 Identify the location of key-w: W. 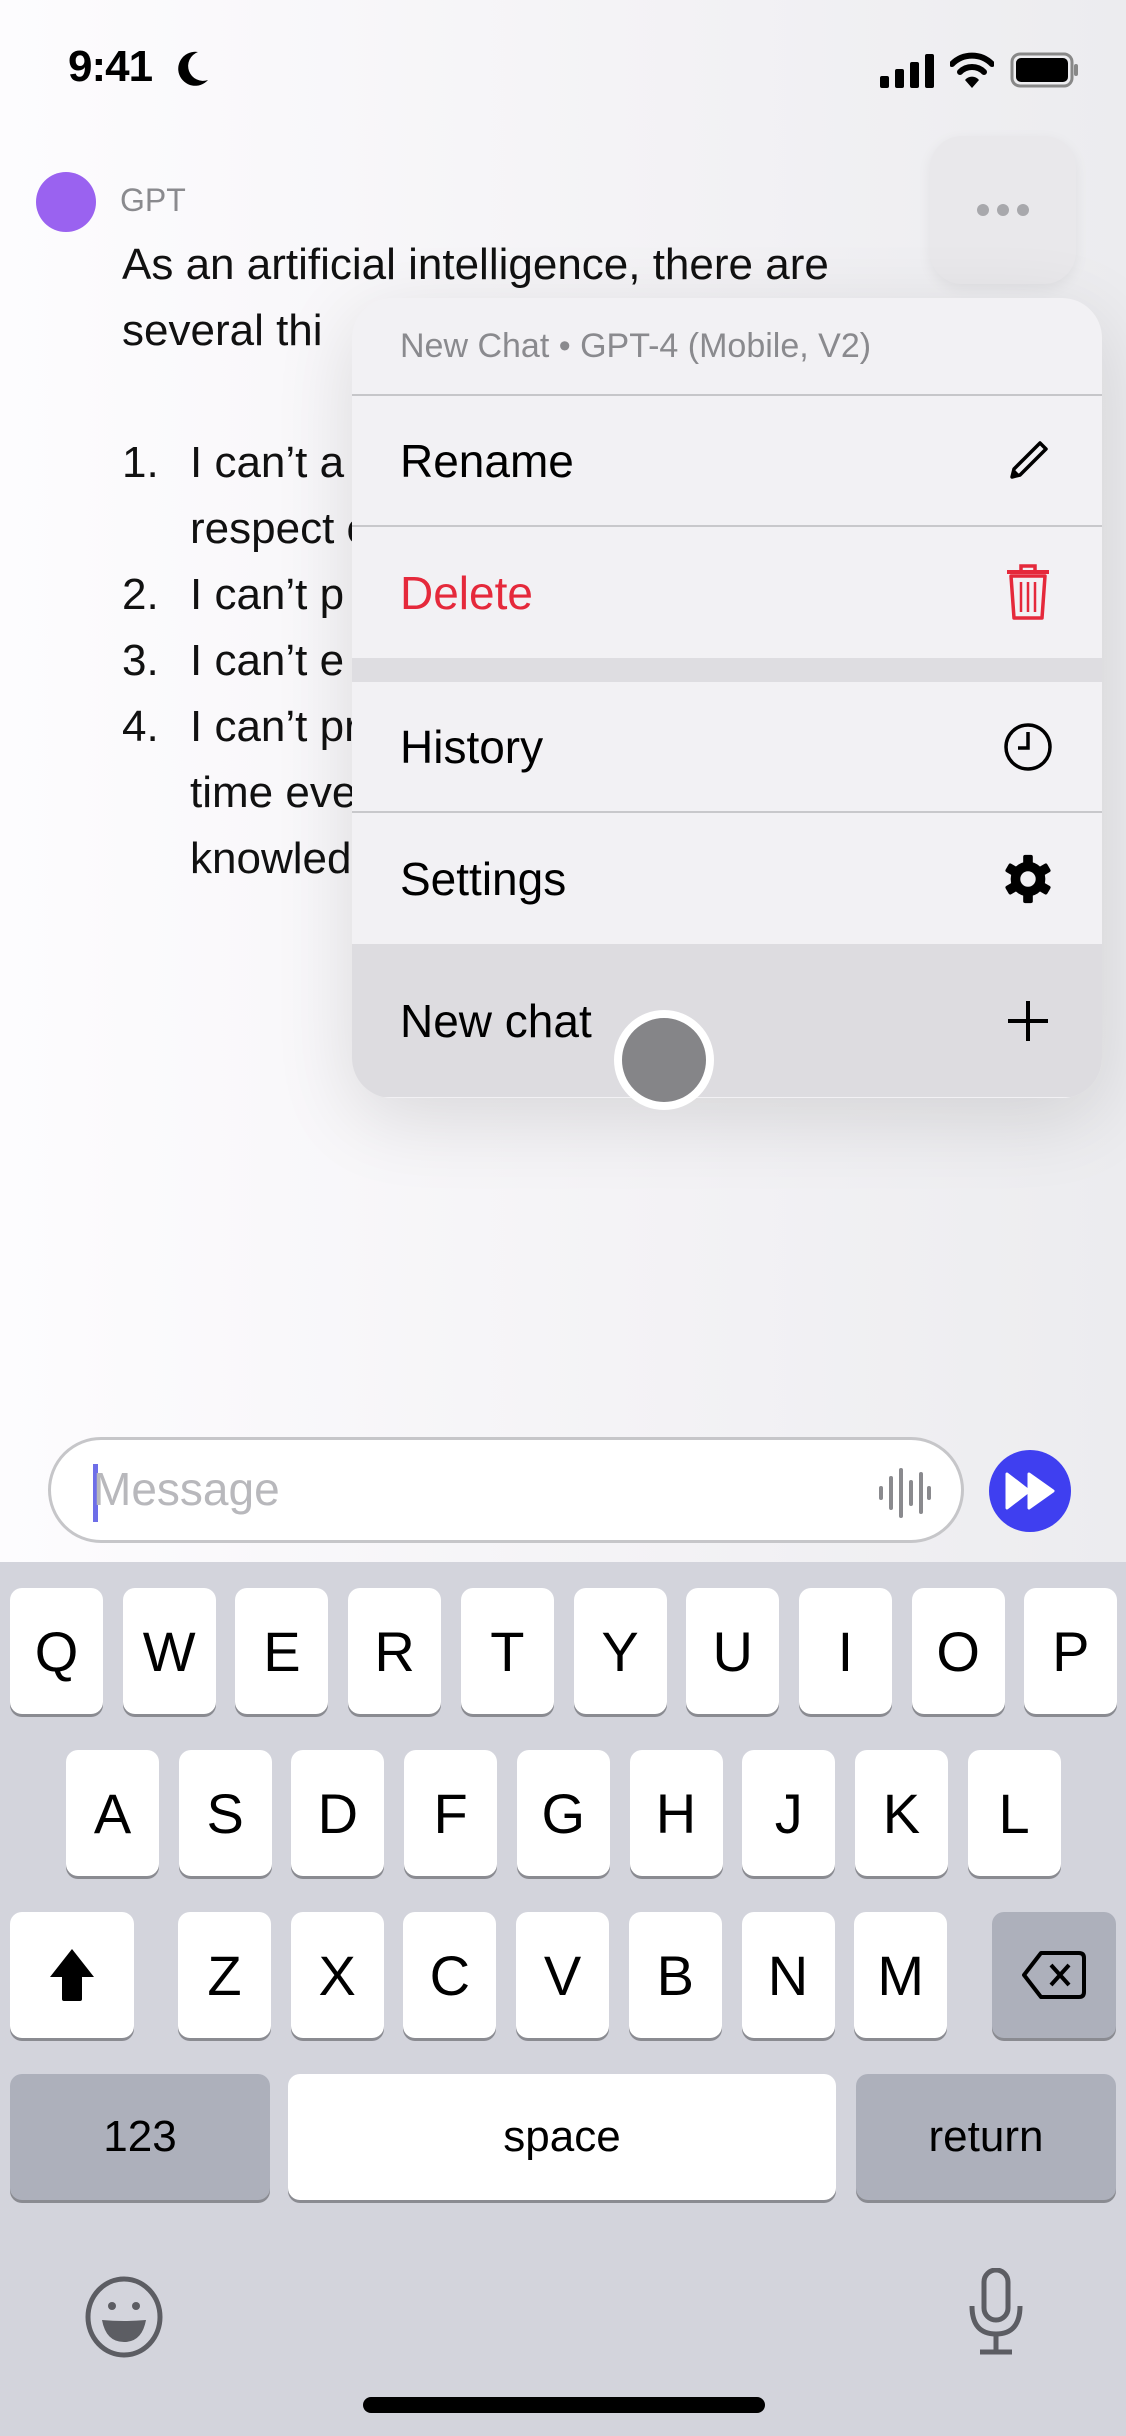
(169, 1651).